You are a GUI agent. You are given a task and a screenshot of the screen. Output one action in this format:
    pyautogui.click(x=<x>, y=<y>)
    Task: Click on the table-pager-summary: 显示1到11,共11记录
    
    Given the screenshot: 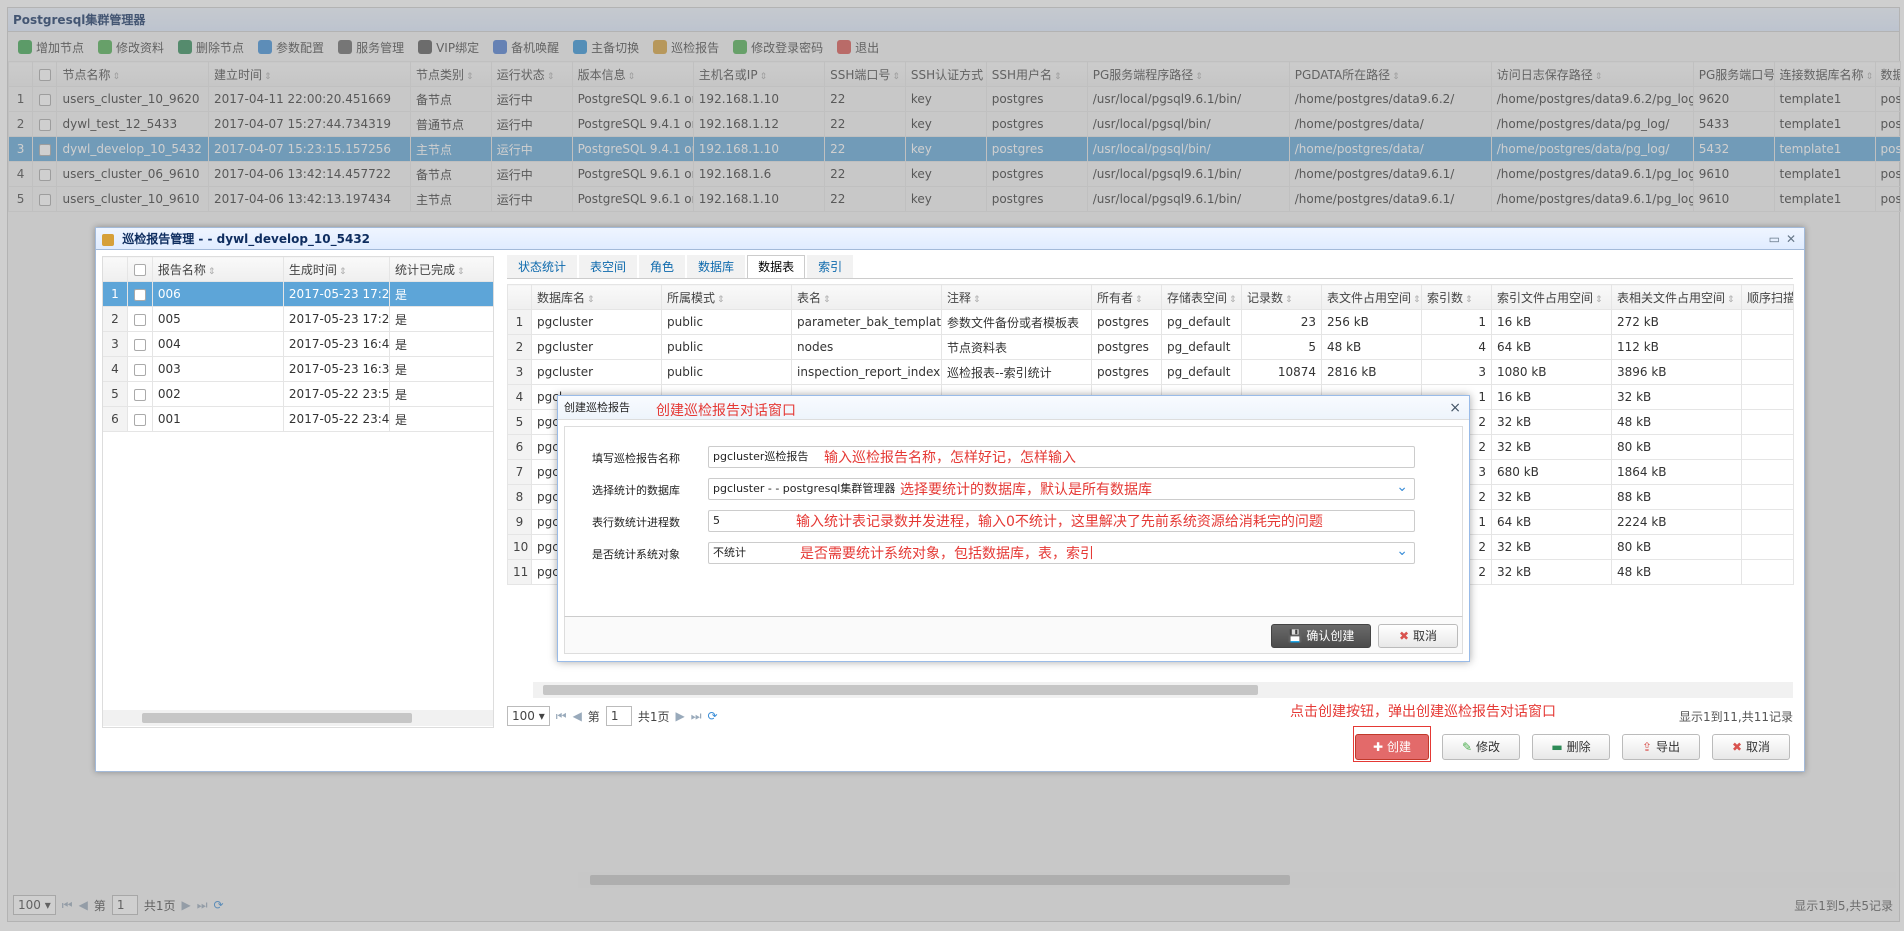 What is the action you would take?
    pyautogui.click(x=1736, y=716)
    